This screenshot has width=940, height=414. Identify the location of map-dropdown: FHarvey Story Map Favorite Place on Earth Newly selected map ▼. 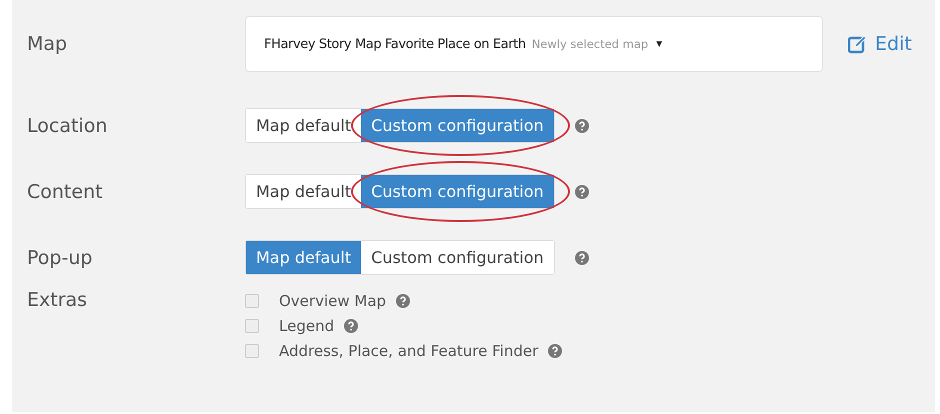
(534, 44).